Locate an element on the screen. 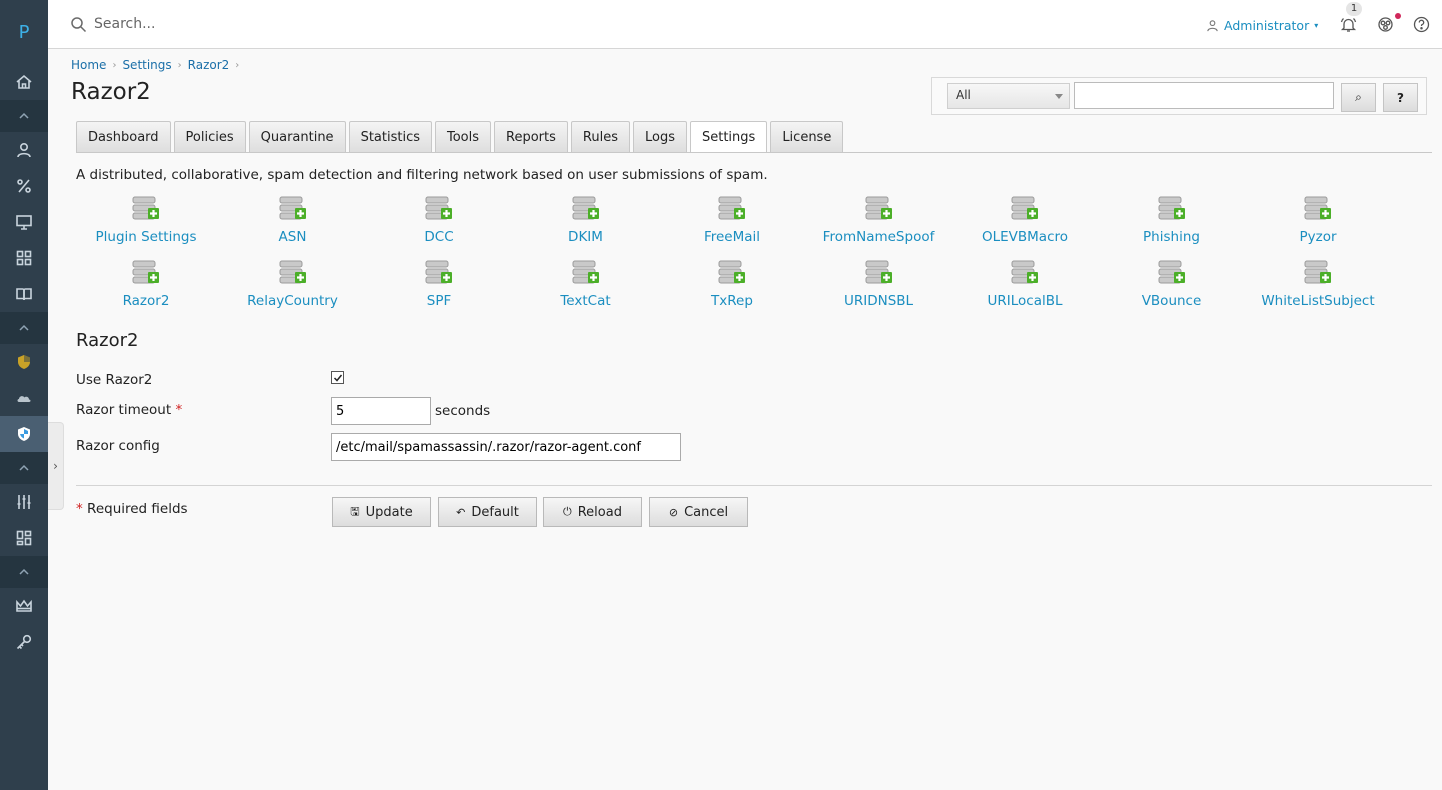 The width and height of the screenshot is (1442, 790). tab-license: License is located at coordinates (807, 136).